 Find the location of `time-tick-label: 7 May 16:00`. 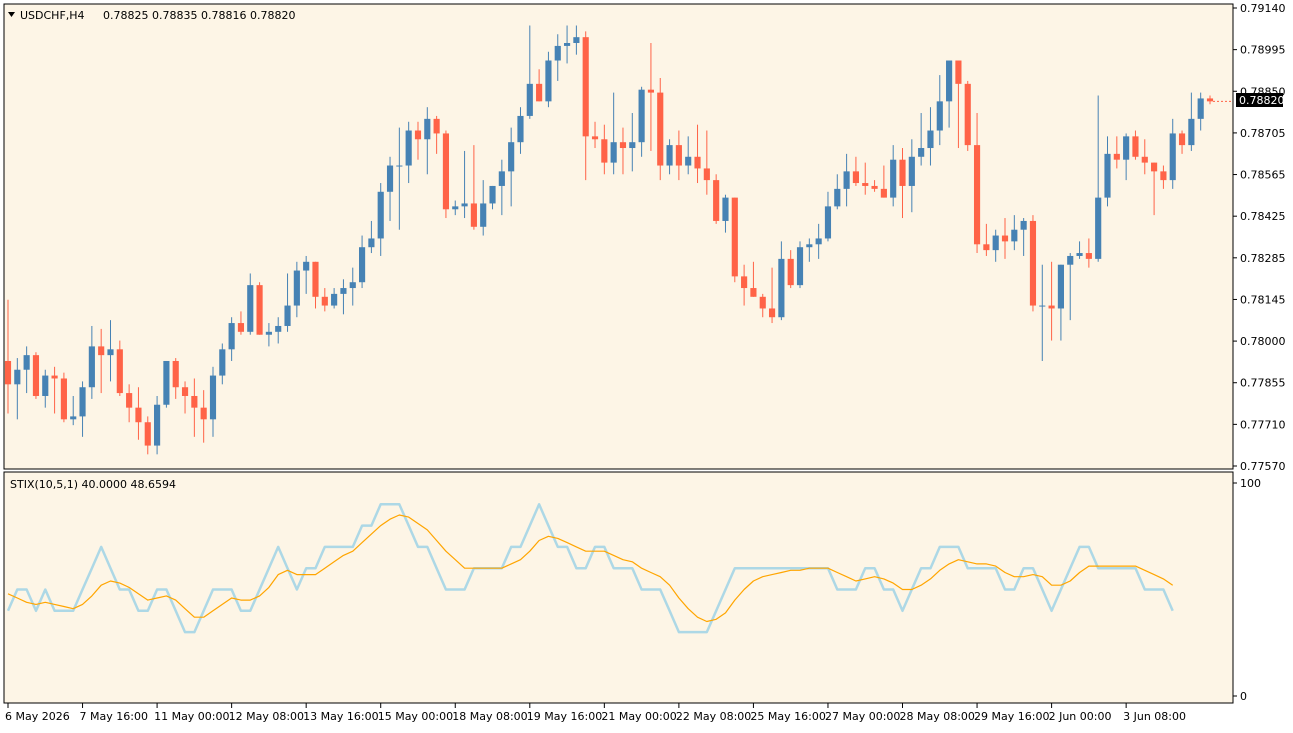

time-tick-label: 7 May 16:00 is located at coordinates (114, 716).